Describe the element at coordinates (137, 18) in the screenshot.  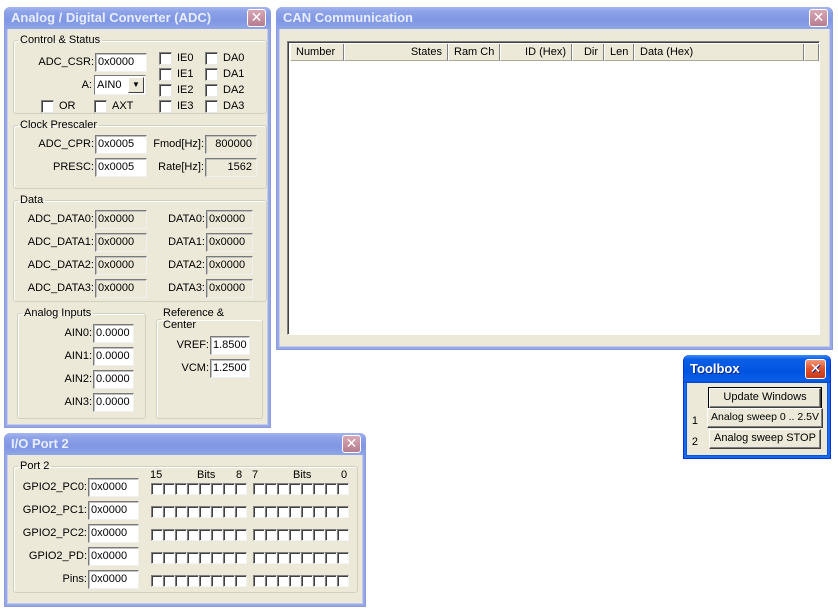
I see `adc-window-titlebar: Analog / Digital Converter (ADC) ✕` at that location.